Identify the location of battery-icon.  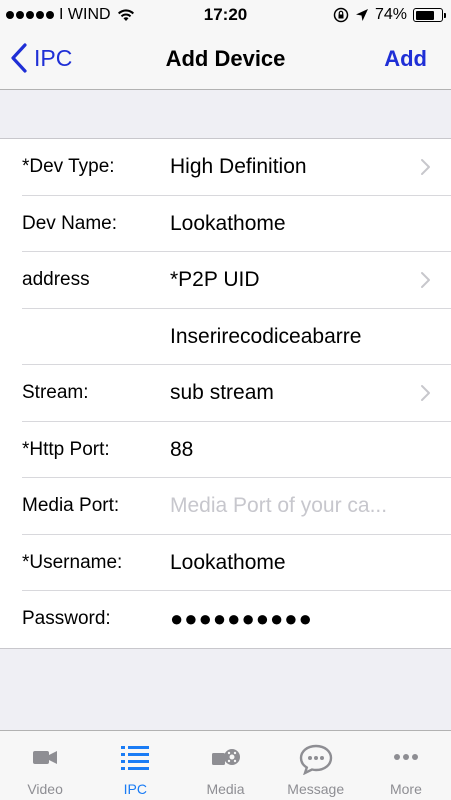
(429, 15).